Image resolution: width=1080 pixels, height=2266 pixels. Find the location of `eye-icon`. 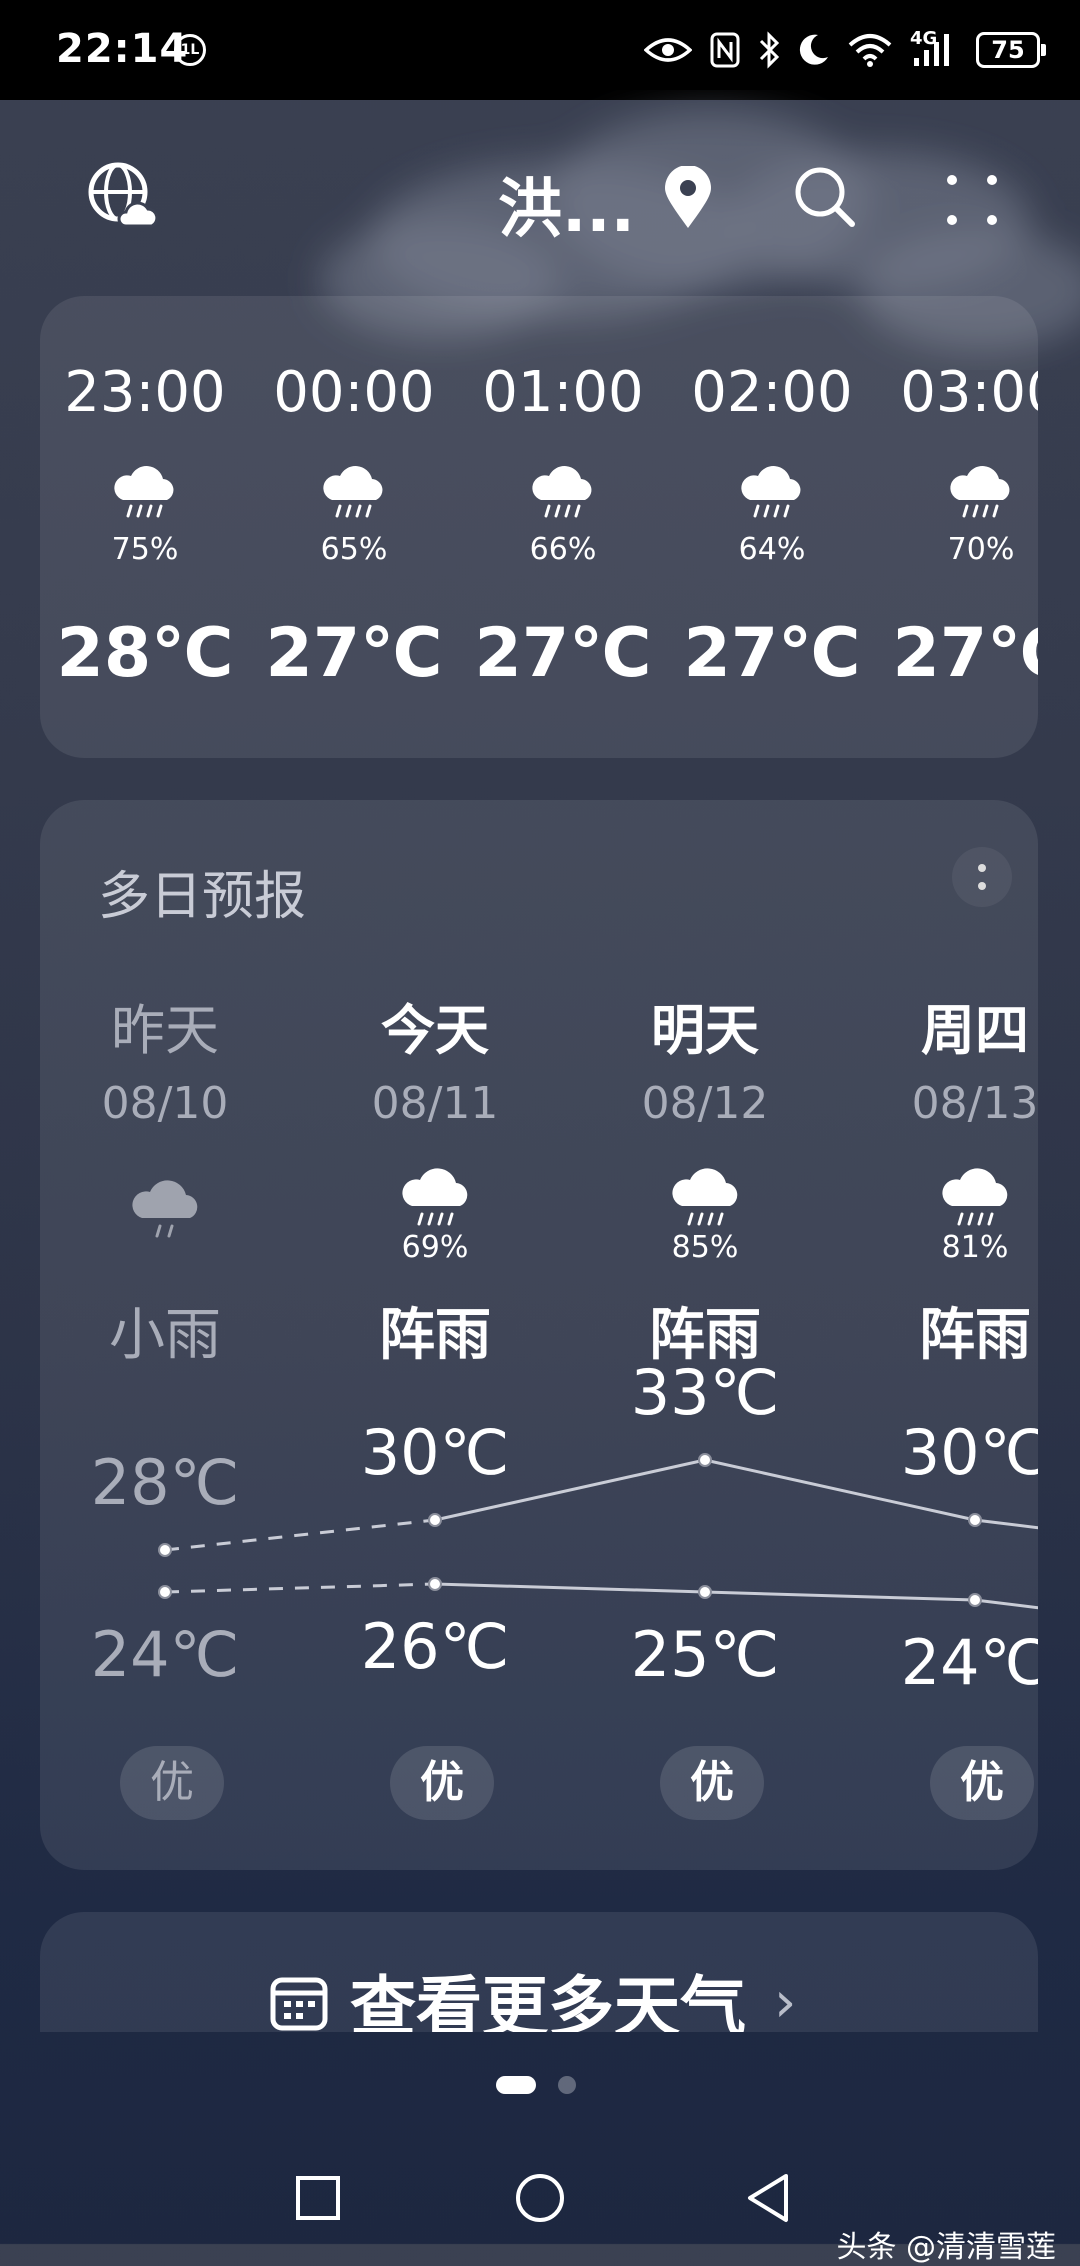

eye-icon is located at coordinates (668, 50).